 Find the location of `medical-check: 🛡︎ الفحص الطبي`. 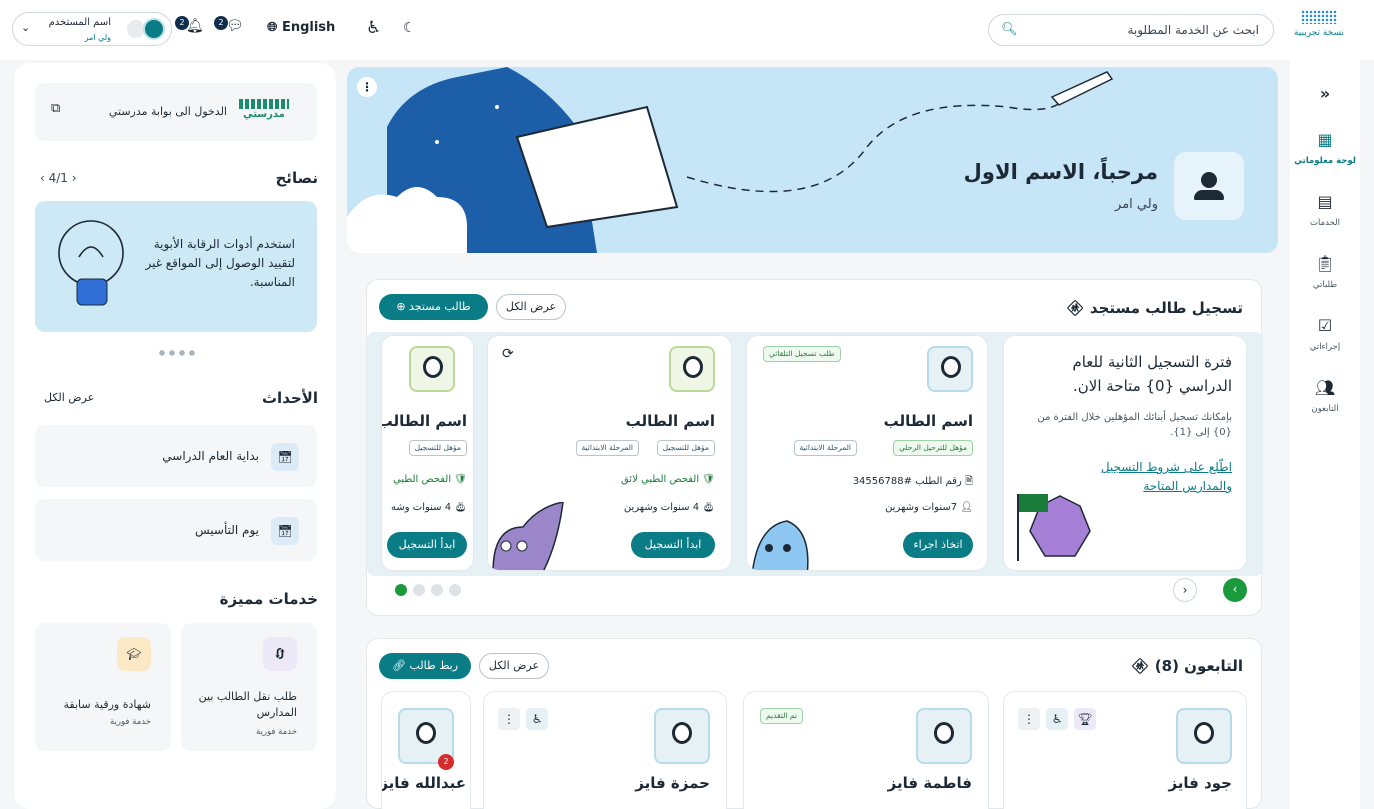

medical-check: 🛡︎ الفحص الطبي is located at coordinates (429, 479).